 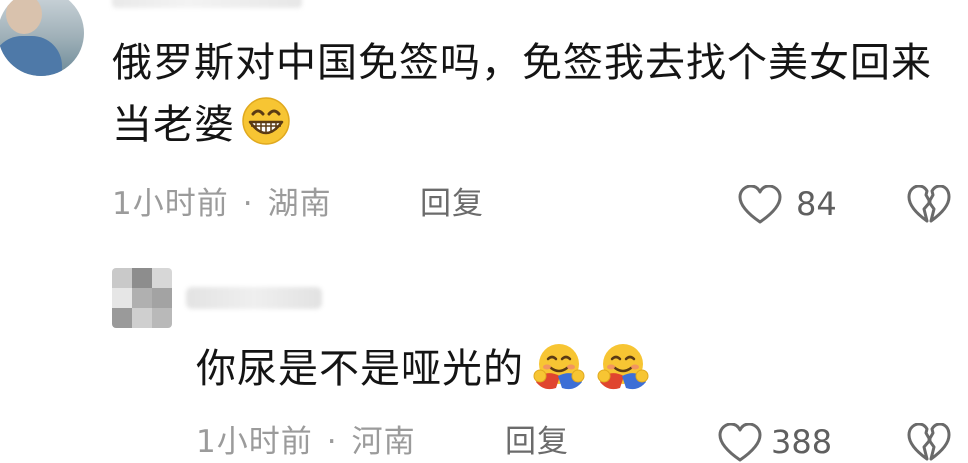 I want to click on like-count: 84, so click(x=816, y=204).